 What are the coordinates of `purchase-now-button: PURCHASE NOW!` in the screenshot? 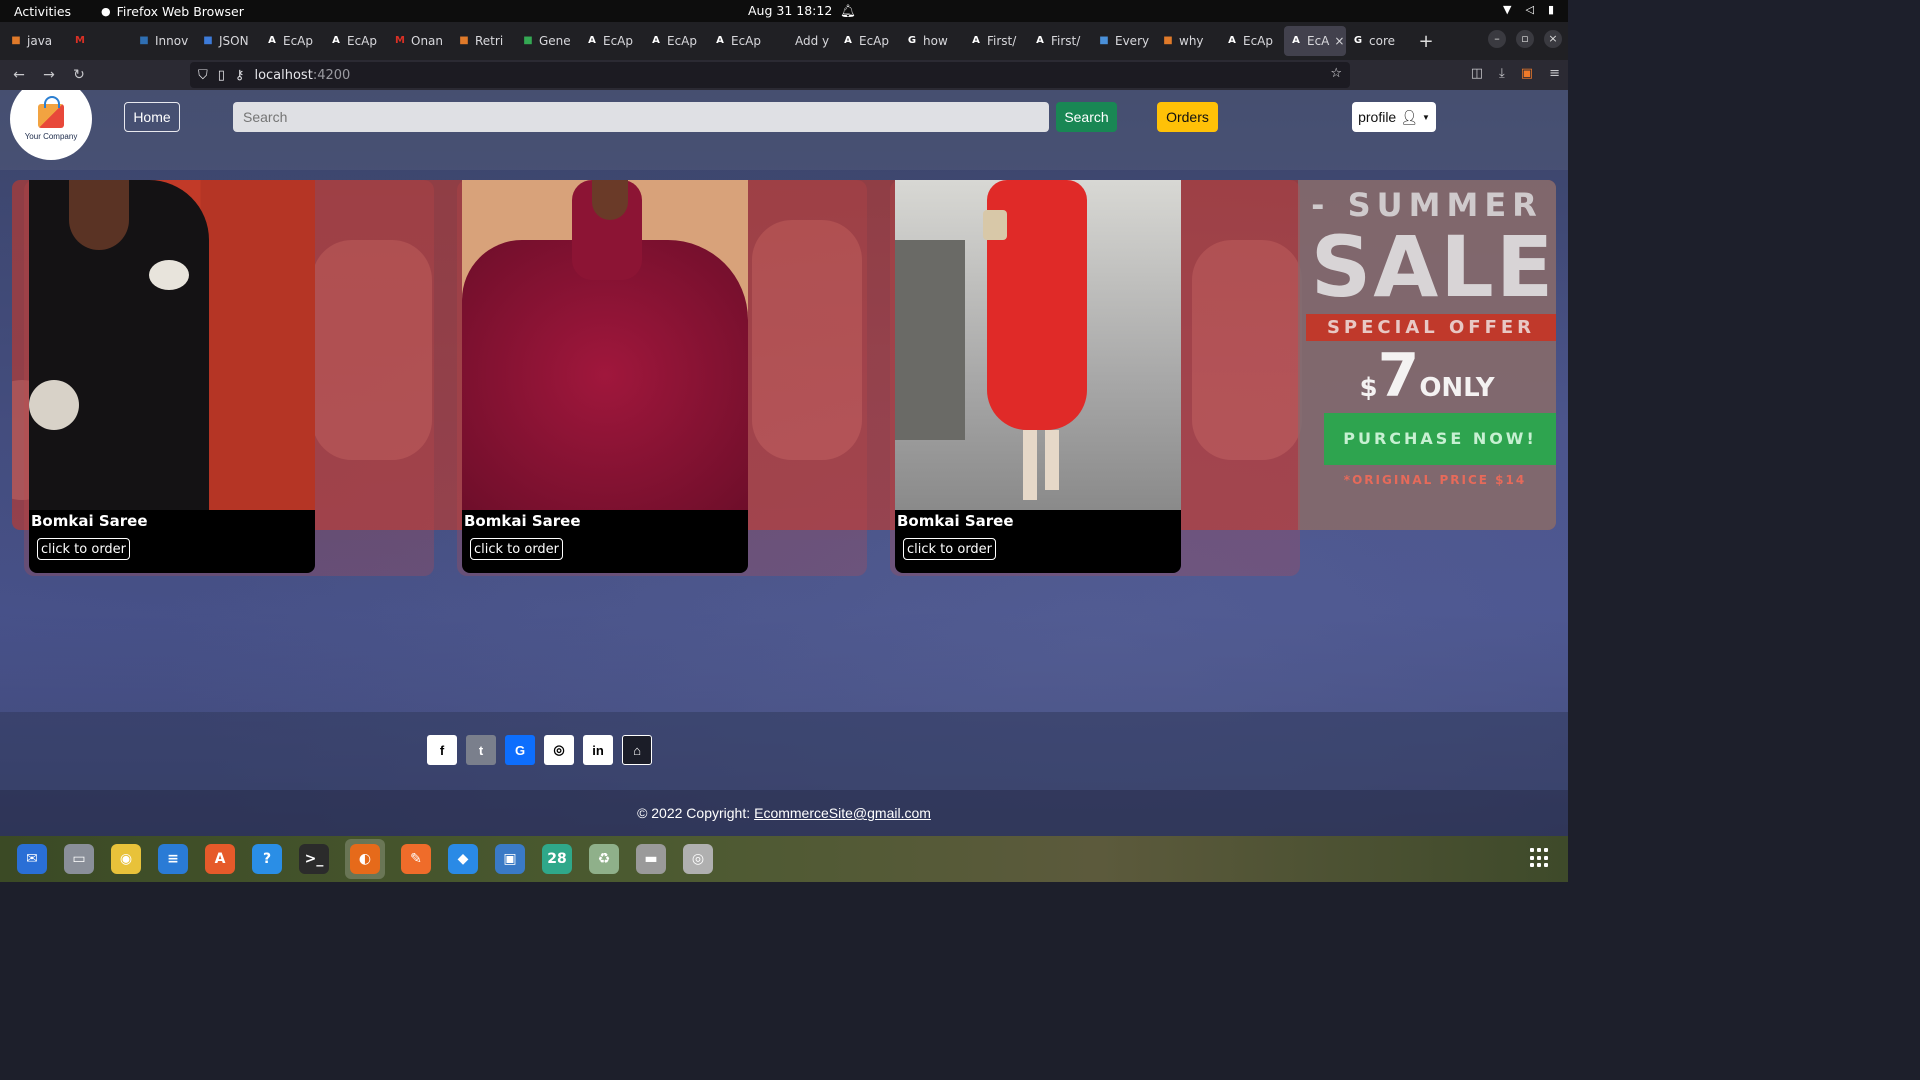 It's located at (1440, 439).